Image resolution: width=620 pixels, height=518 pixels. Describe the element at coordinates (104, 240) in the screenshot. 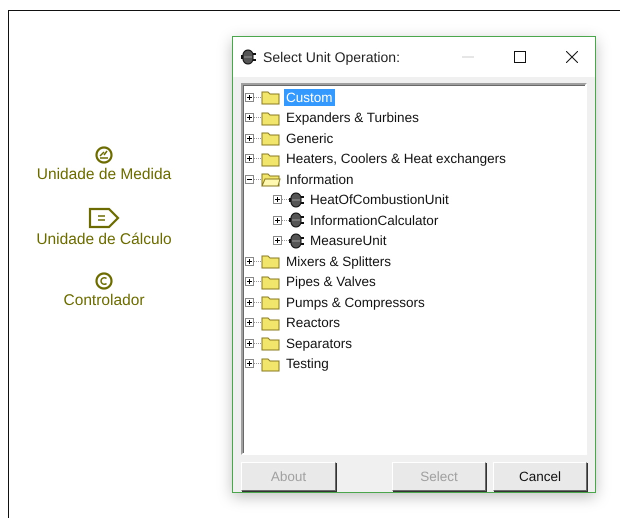

I see `palette-label: Unidade de Cálculo` at that location.